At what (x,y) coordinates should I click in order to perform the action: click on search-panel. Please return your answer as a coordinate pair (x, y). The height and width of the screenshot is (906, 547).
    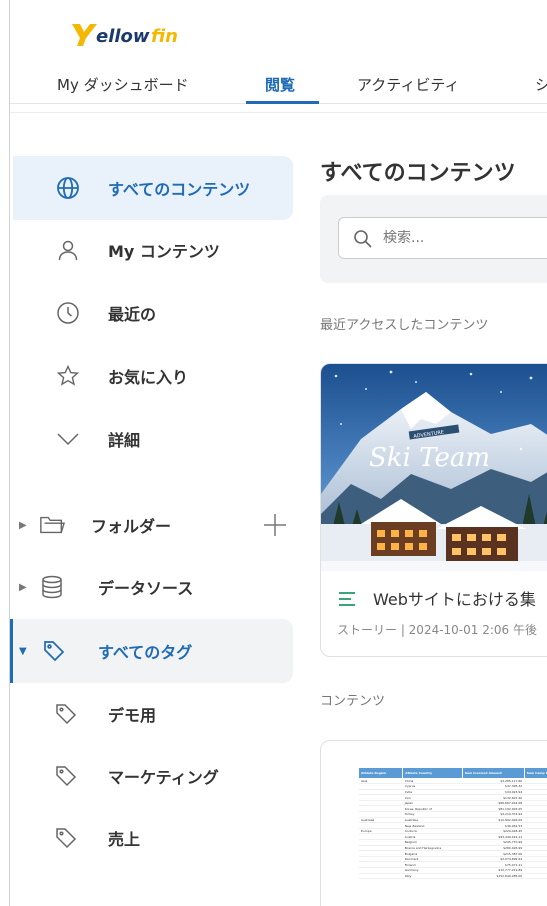
    Looking at the image, I should click on (433, 239).